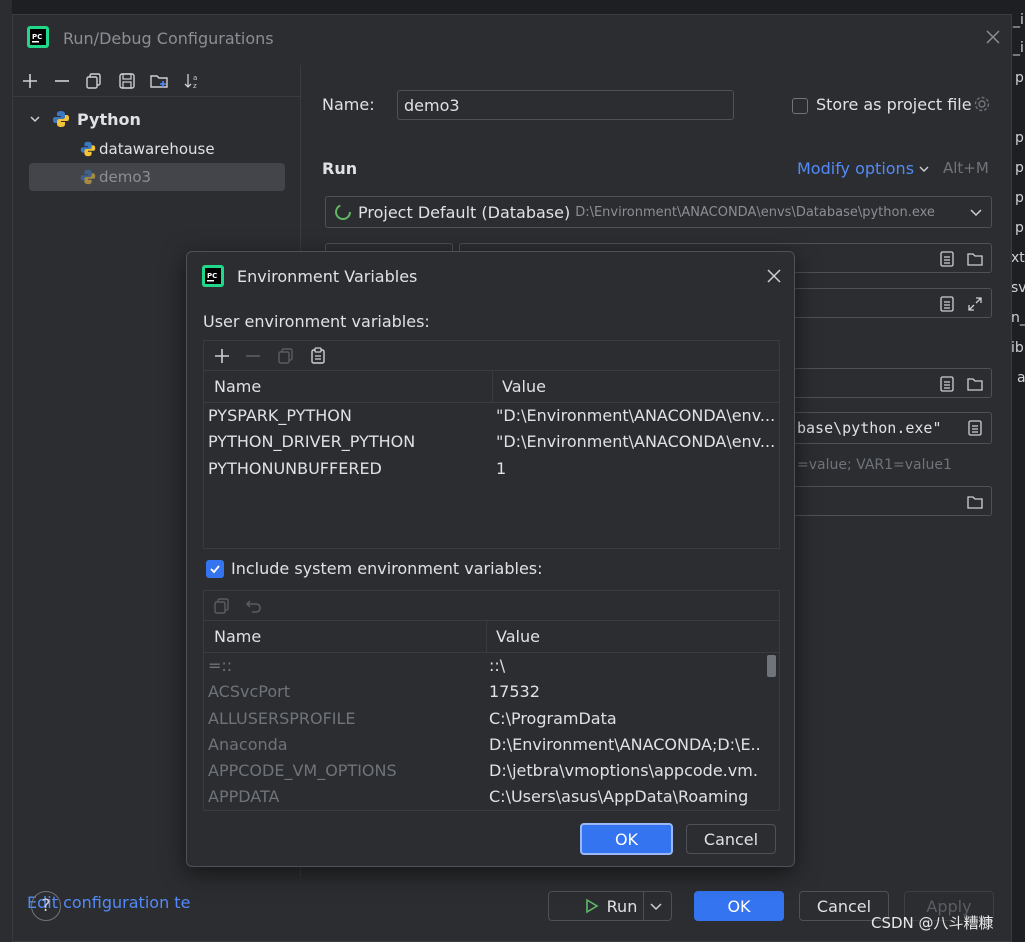  I want to click on include-system-variables-checkbox, so click(215, 569).